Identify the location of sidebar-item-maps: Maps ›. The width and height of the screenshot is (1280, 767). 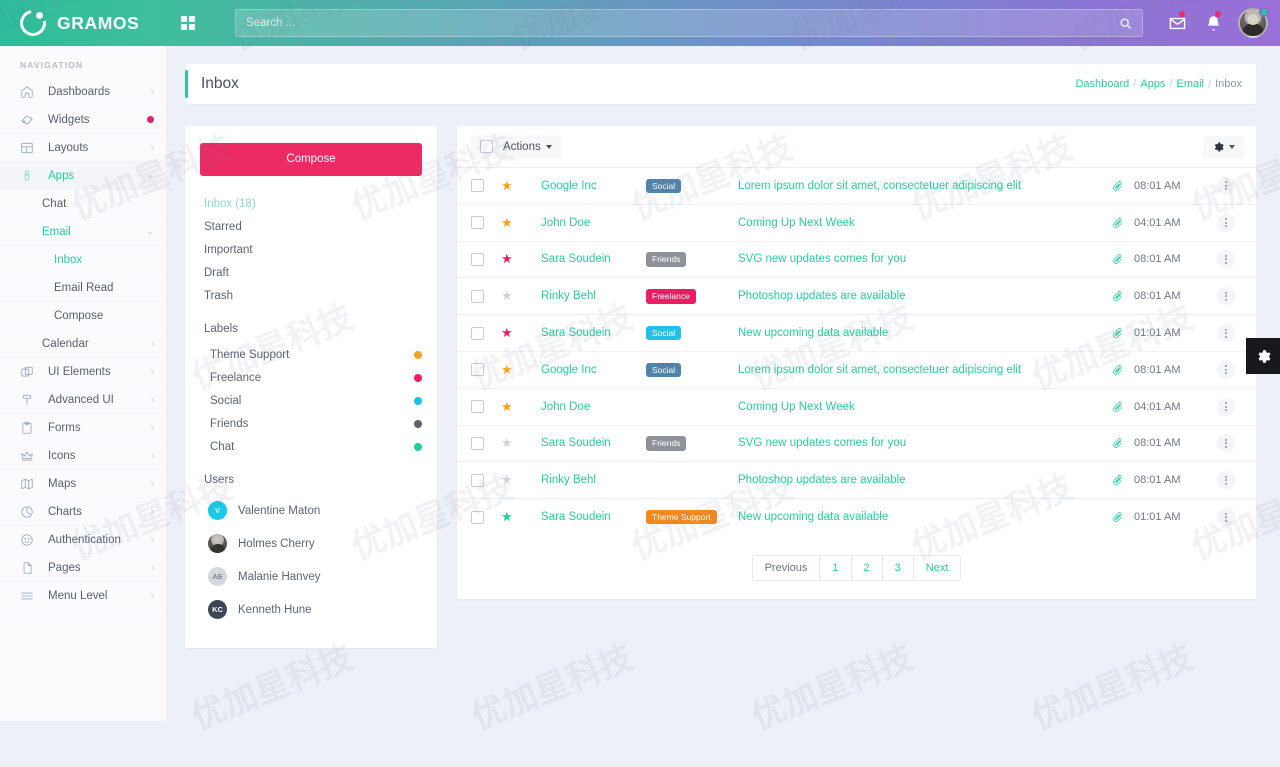
(83, 484).